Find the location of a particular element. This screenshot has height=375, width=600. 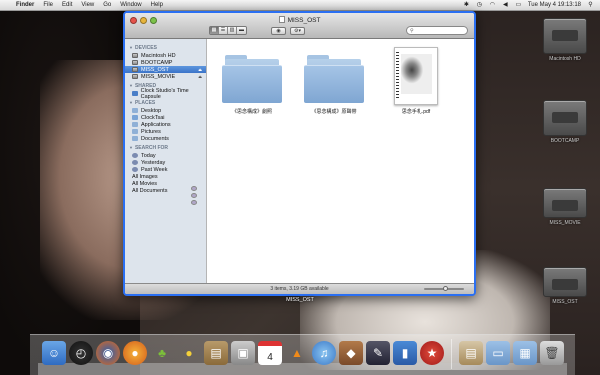

sidebar-item-all-documents: All Documents is located at coordinates (165, 196).